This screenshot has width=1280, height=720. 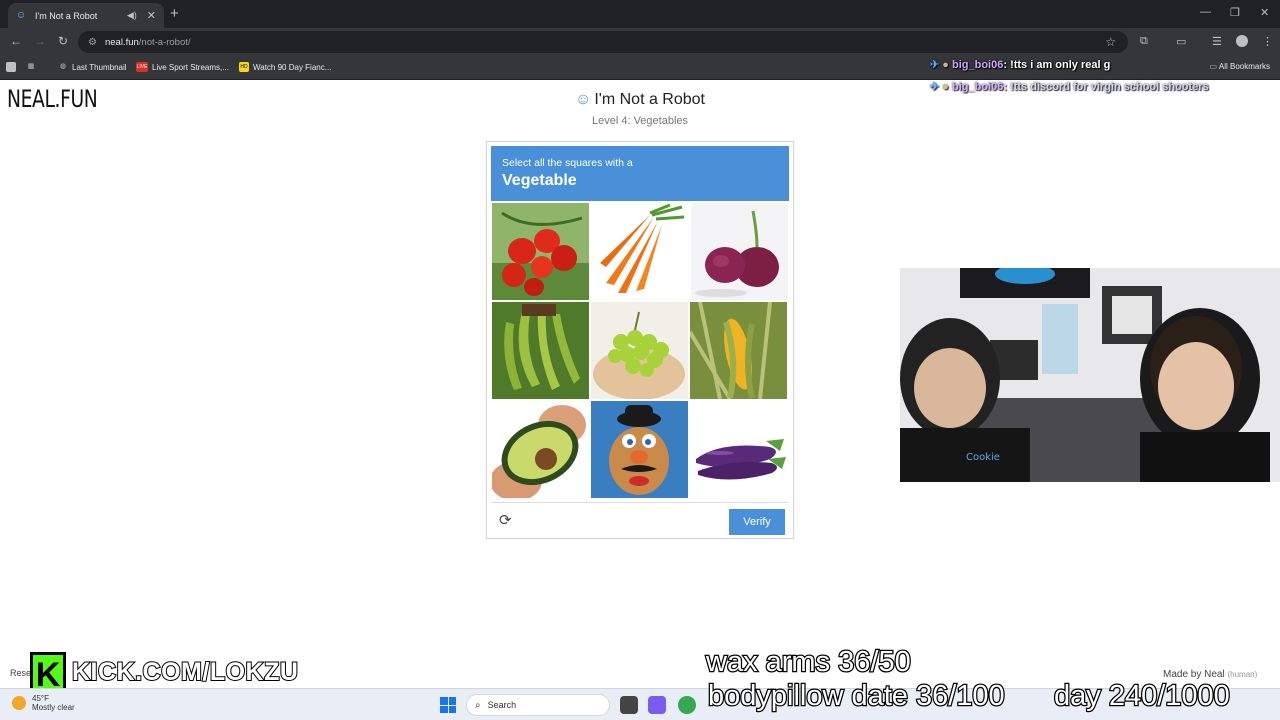 What do you see at coordinates (1217, 41) in the screenshot?
I see `reading-list-icon: ☰` at bounding box center [1217, 41].